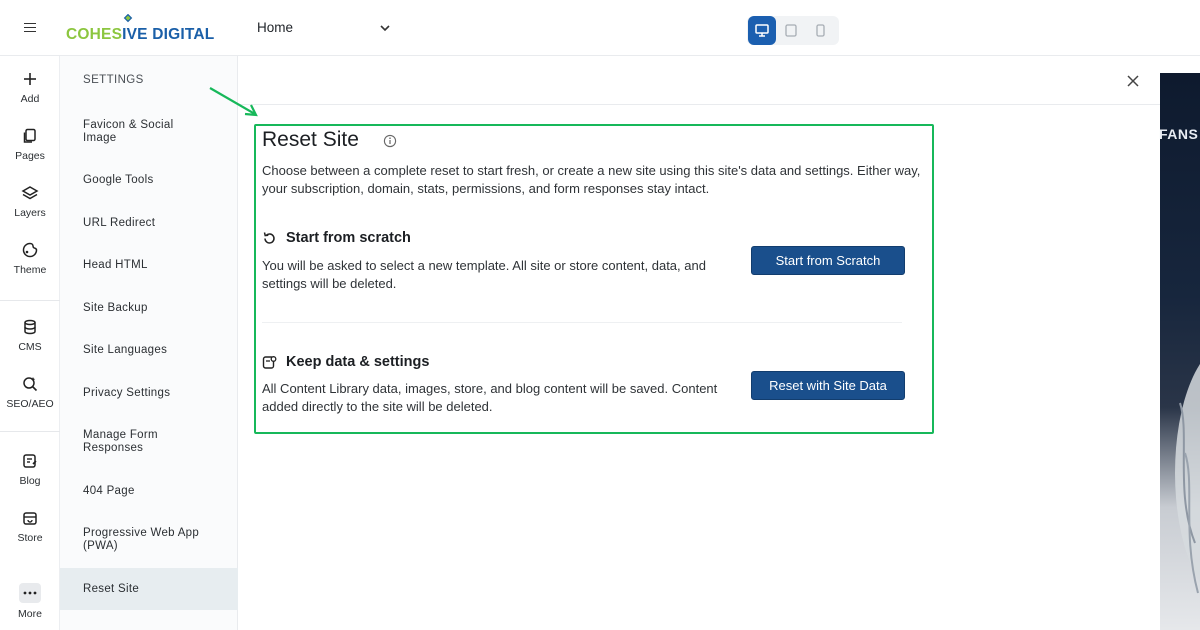 The width and height of the screenshot is (1200, 630). Describe the element at coordinates (269, 238) in the screenshot. I see `refresh-icon` at that location.